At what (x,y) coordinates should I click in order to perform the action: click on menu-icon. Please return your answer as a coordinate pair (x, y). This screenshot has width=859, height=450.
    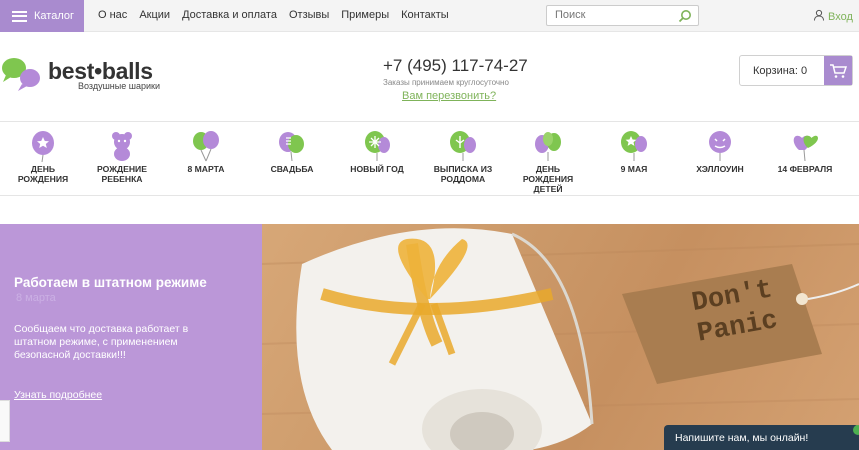
    Looking at the image, I should click on (19, 16).